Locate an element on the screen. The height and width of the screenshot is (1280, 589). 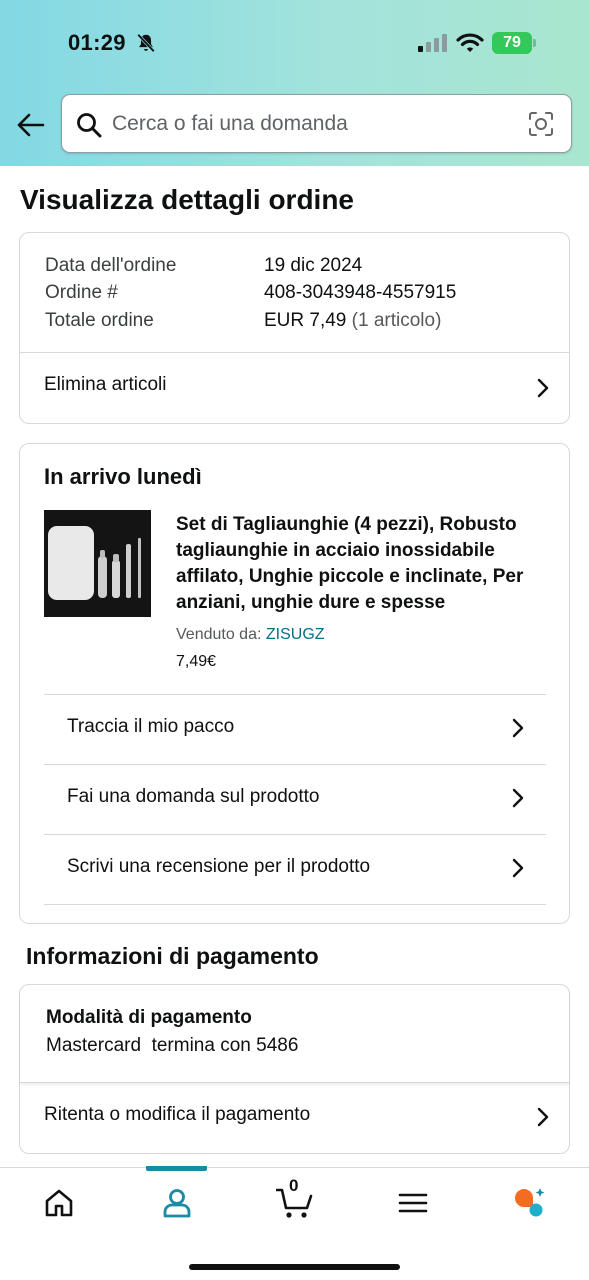
order-total-value: EUR 7,49 (1 articolo) is located at coordinates (352, 321).